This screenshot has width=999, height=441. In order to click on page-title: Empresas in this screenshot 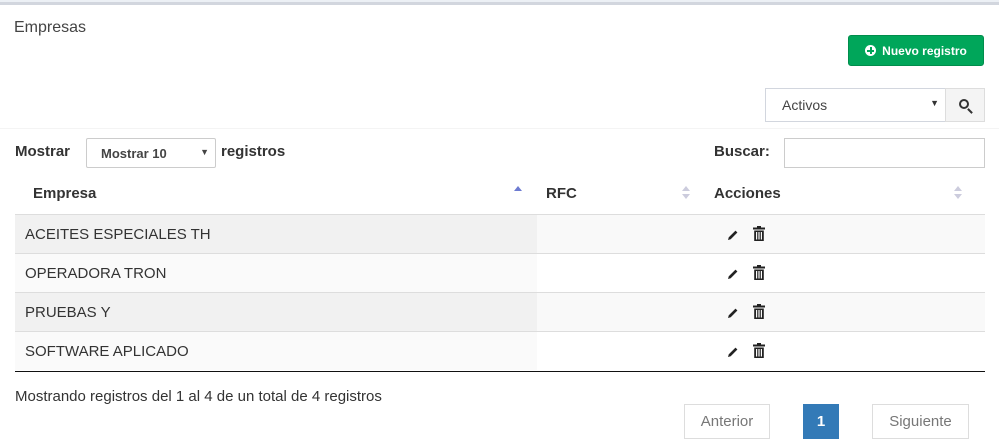, I will do `click(50, 27)`.